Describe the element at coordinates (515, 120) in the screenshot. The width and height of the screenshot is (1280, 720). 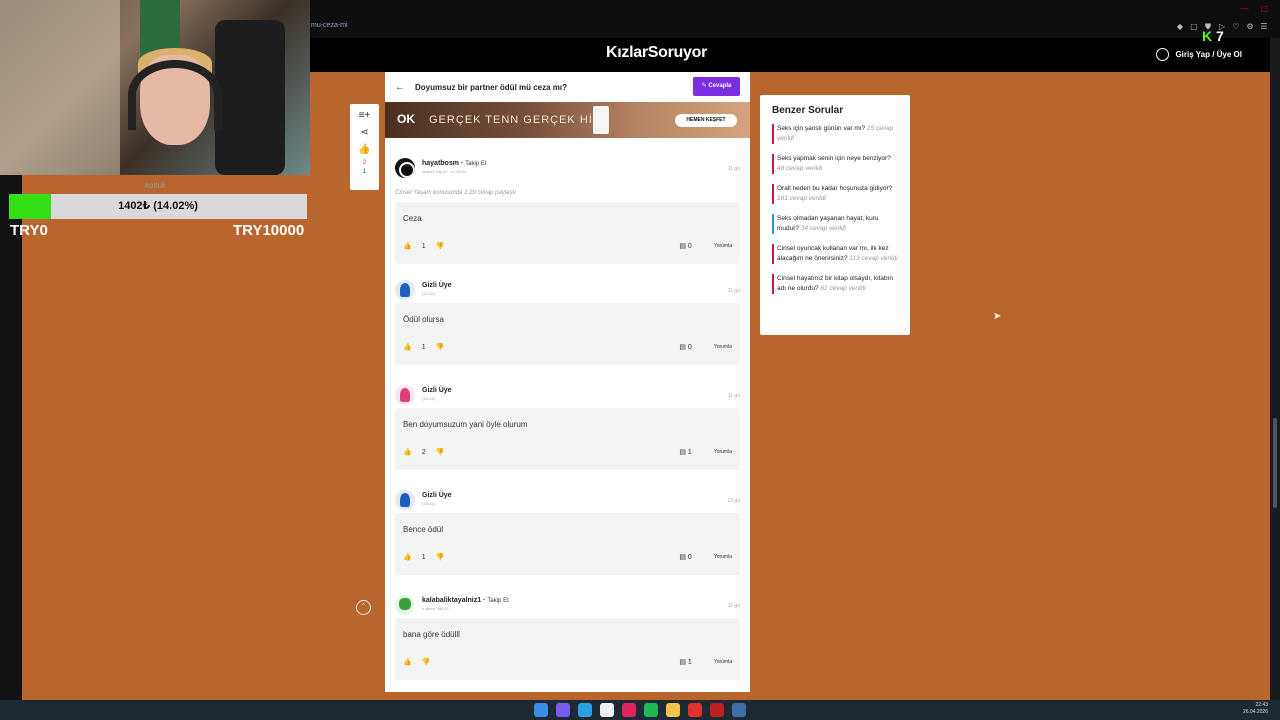
I see `ad-slogan: GERÇEK TENN GERÇEK HİS` at that location.